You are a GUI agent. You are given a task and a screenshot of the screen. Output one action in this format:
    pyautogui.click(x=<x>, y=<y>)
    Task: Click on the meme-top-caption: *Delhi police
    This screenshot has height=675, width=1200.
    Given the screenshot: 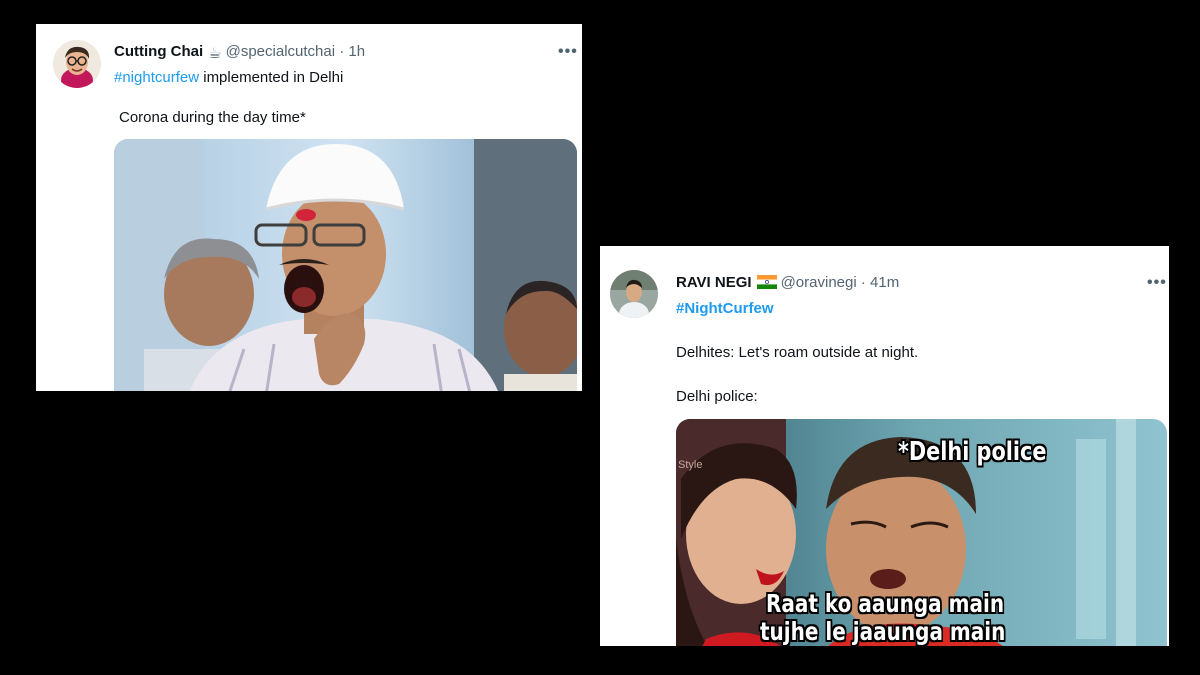 What is the action you would take?
    pyautogui.click(x=972, y=452)
    